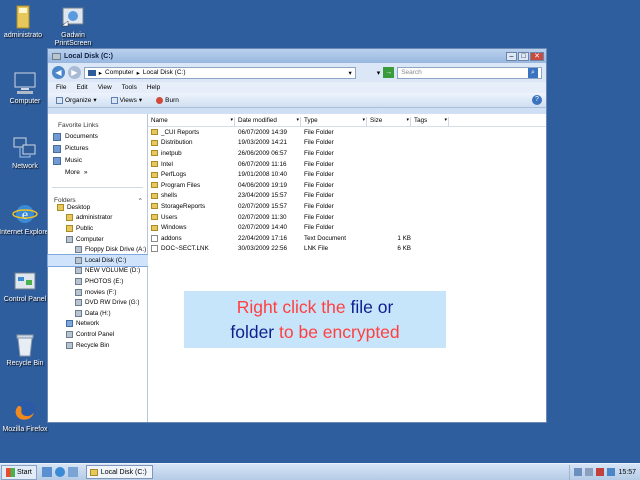  Describe the element at coordinates (97, 135) in the screenshot. I see `favorite-documents: Documents` at that location.